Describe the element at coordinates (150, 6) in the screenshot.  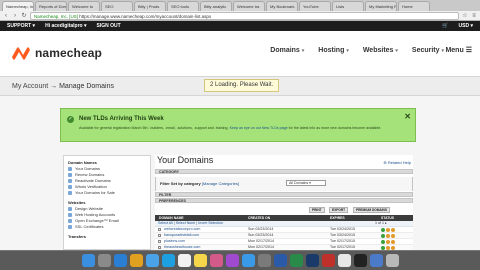
I see `browser-tab: Bitly | Prods` at that location.